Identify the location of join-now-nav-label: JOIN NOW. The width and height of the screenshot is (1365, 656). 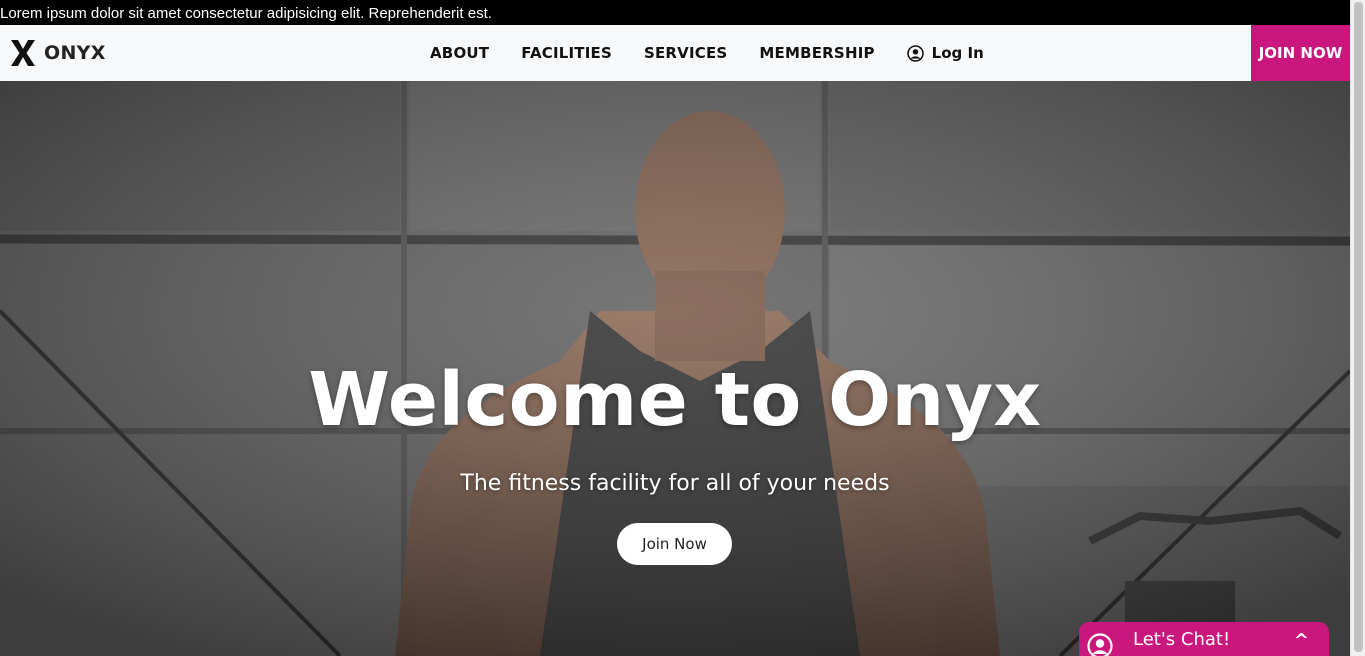
(1300, 53).